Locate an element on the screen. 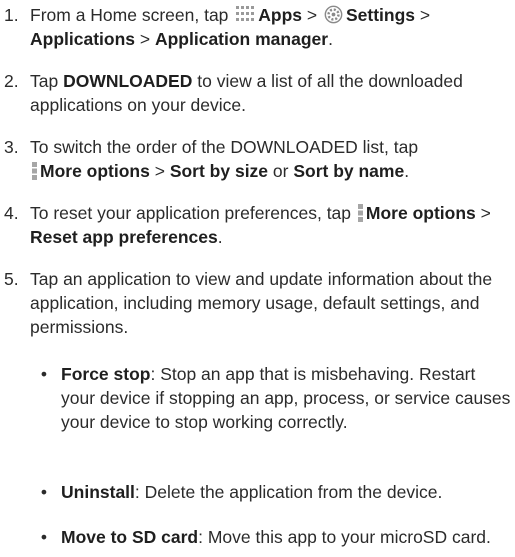 The height and width of the screenshot is (557, 515). text-run: : Move this app to your microSD card. is located at coordinates (344, 537).